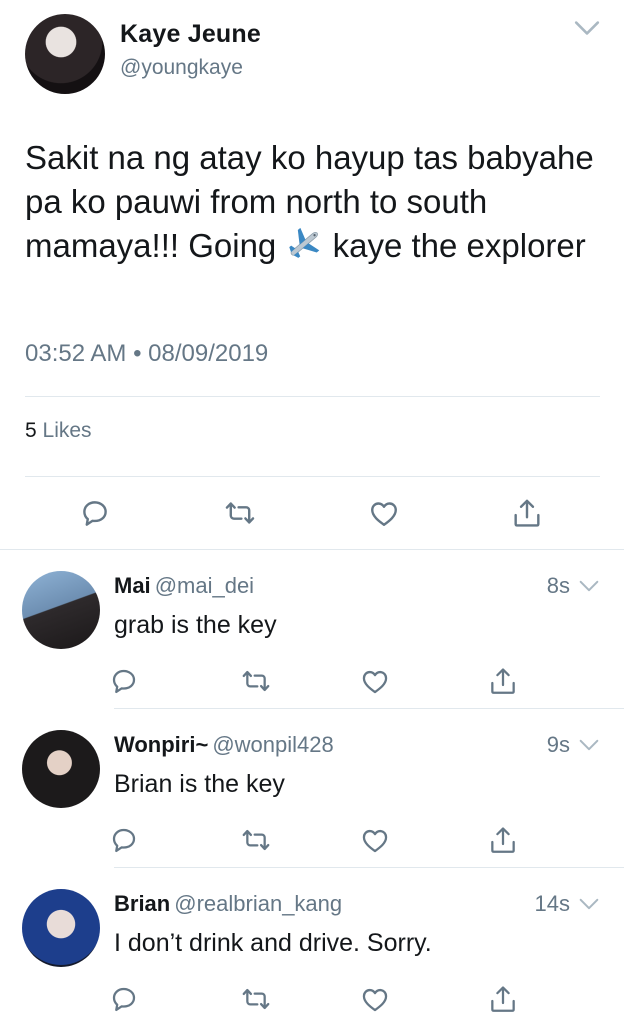 This screenshot has height=1024, width=624. What do you see at coordinates (142, 903) in the screenshot?
I see `reply-author-name: Brian` at bounding box center [142, 903].